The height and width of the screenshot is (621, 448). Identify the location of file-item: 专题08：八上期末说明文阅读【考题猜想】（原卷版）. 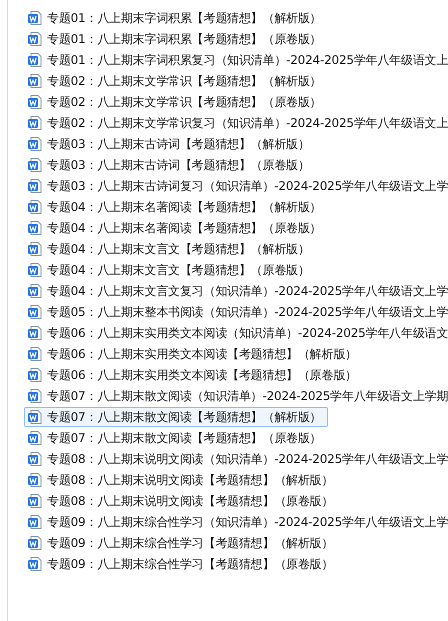
(182, 501).